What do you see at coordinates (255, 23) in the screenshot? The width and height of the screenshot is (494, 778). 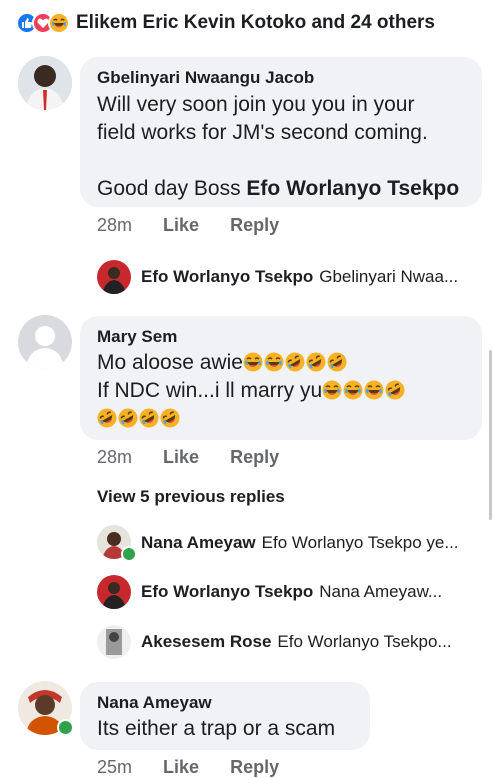 I see `reaction-summary-text: Elikem Eric Kevin Kotoko and 24 others` at bounding box center [255, 23].